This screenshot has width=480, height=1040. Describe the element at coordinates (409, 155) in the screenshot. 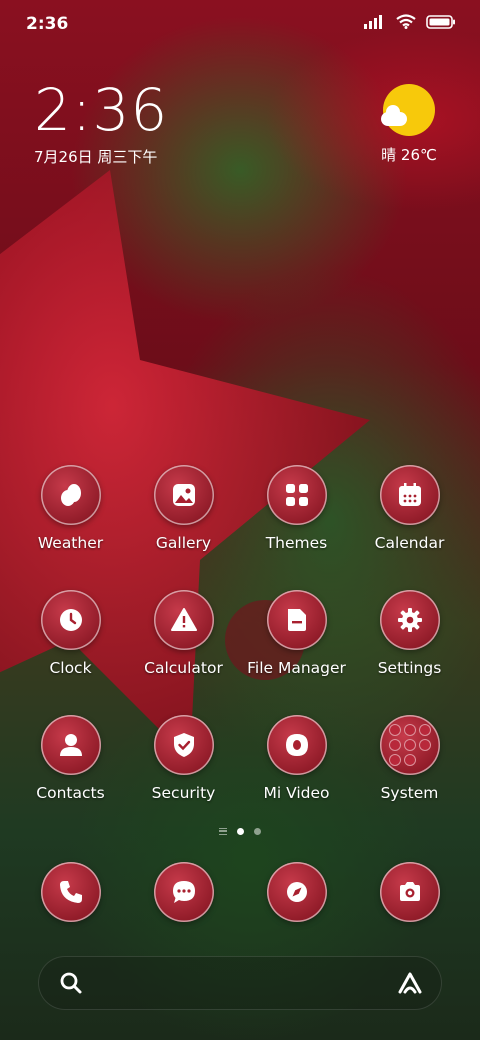

I see `weather-text: 晴 26℃` at that location.